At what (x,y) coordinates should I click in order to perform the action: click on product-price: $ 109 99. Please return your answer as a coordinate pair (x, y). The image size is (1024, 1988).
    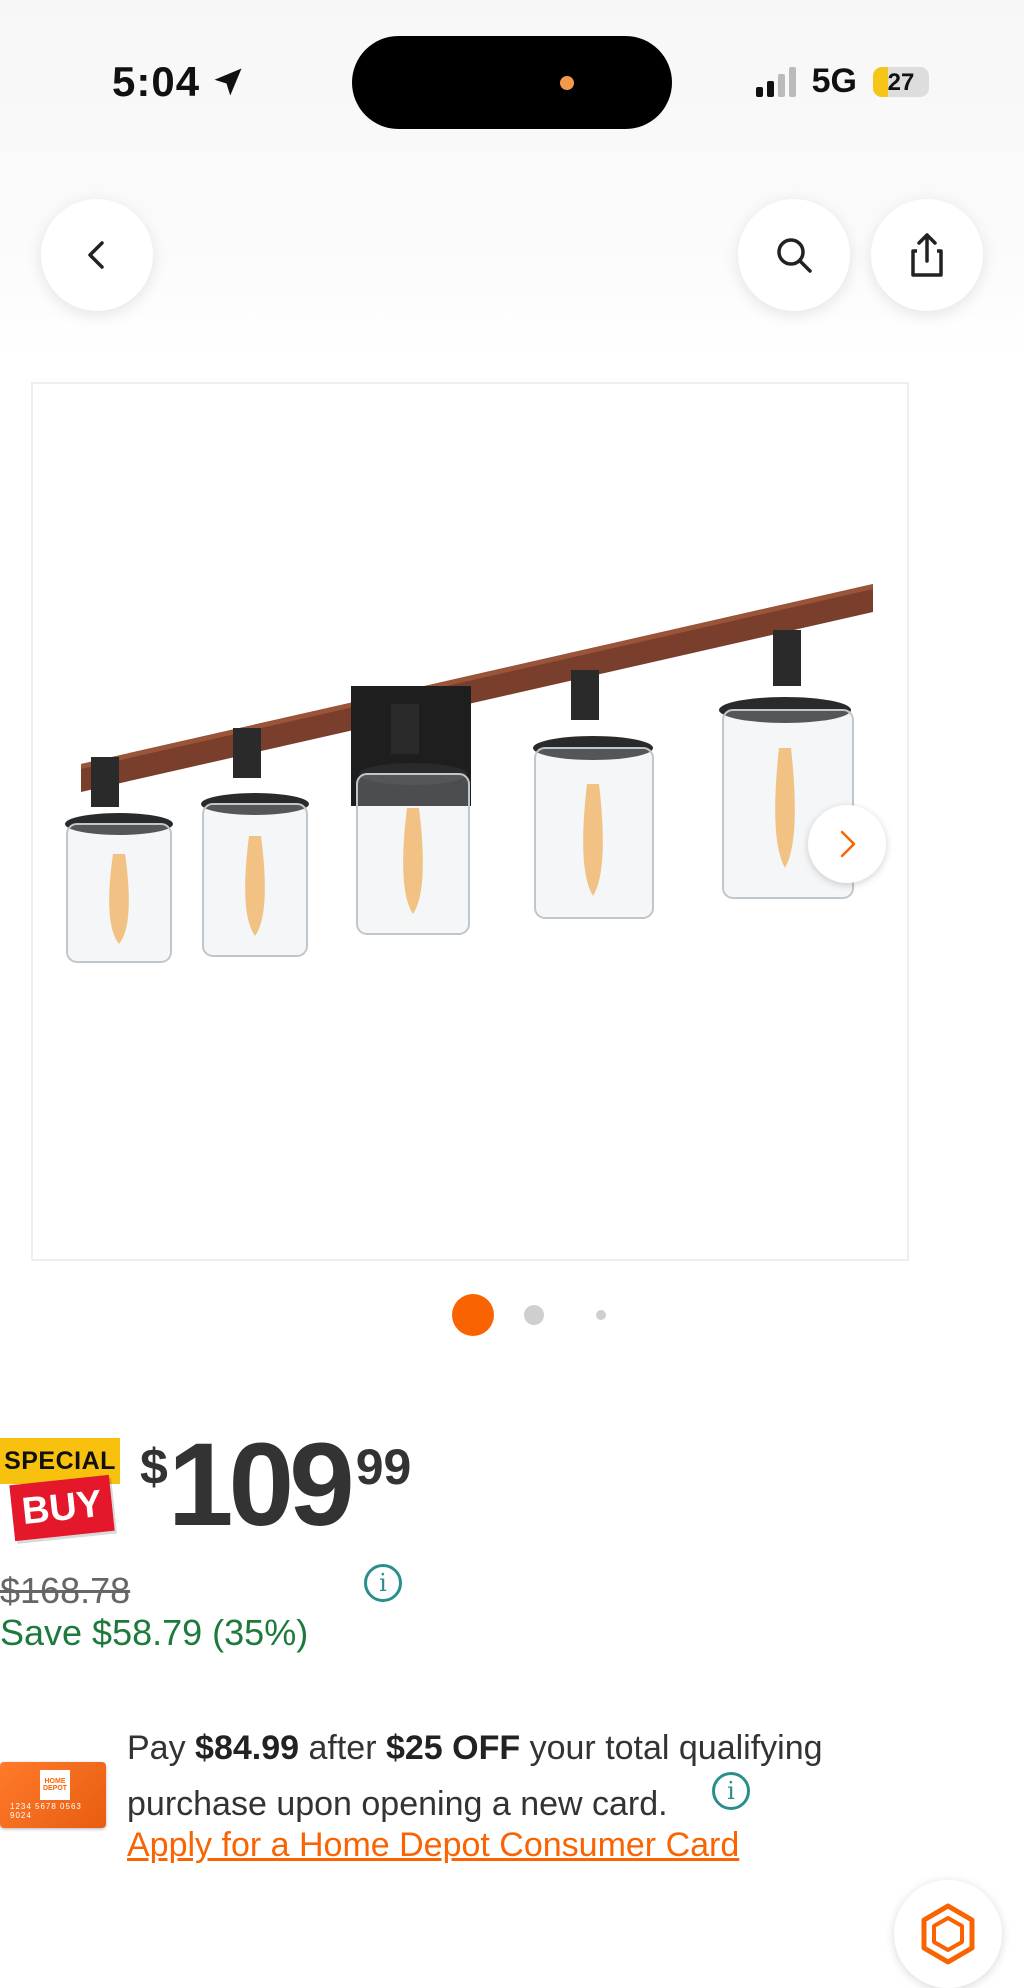
    Looking at the image, I should click on (275, 1481).